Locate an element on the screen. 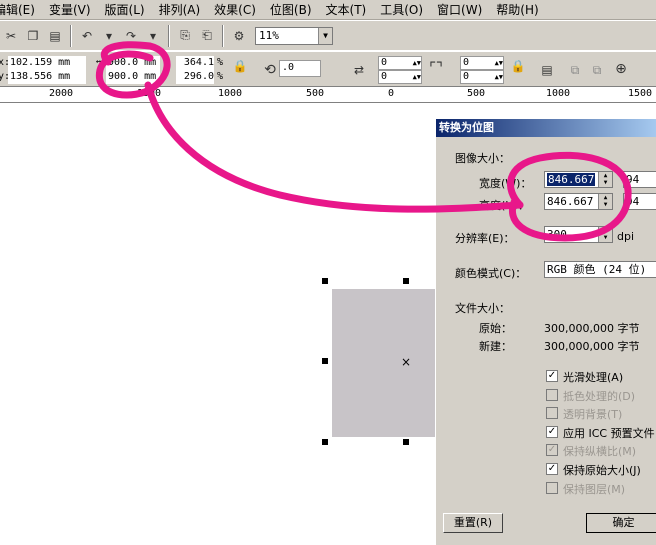  cut-icon: ✂ is located at coordinates (11, 36).